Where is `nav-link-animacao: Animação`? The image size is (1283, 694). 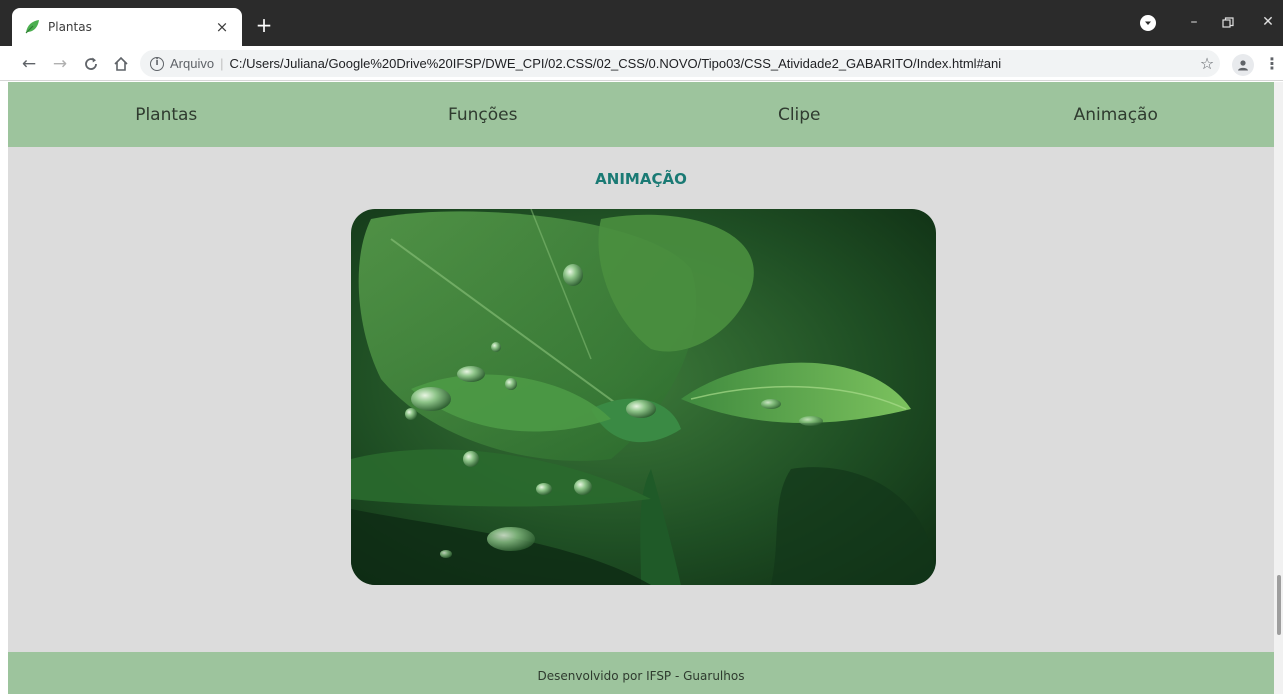
nav-link-animacao: Animação is located at coordinates (1116, 114).